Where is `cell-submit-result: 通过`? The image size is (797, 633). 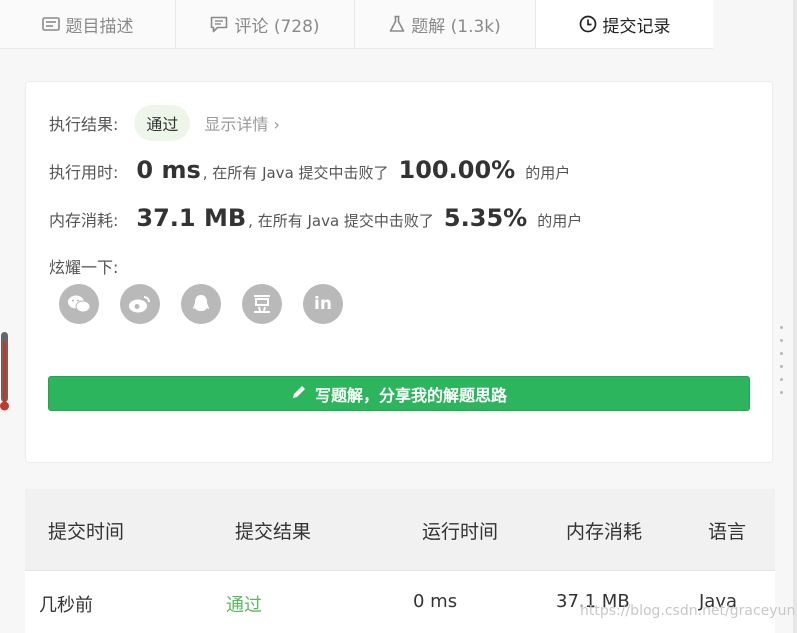
cell-submit-result: 通过 is located at coordinates (244, 604).